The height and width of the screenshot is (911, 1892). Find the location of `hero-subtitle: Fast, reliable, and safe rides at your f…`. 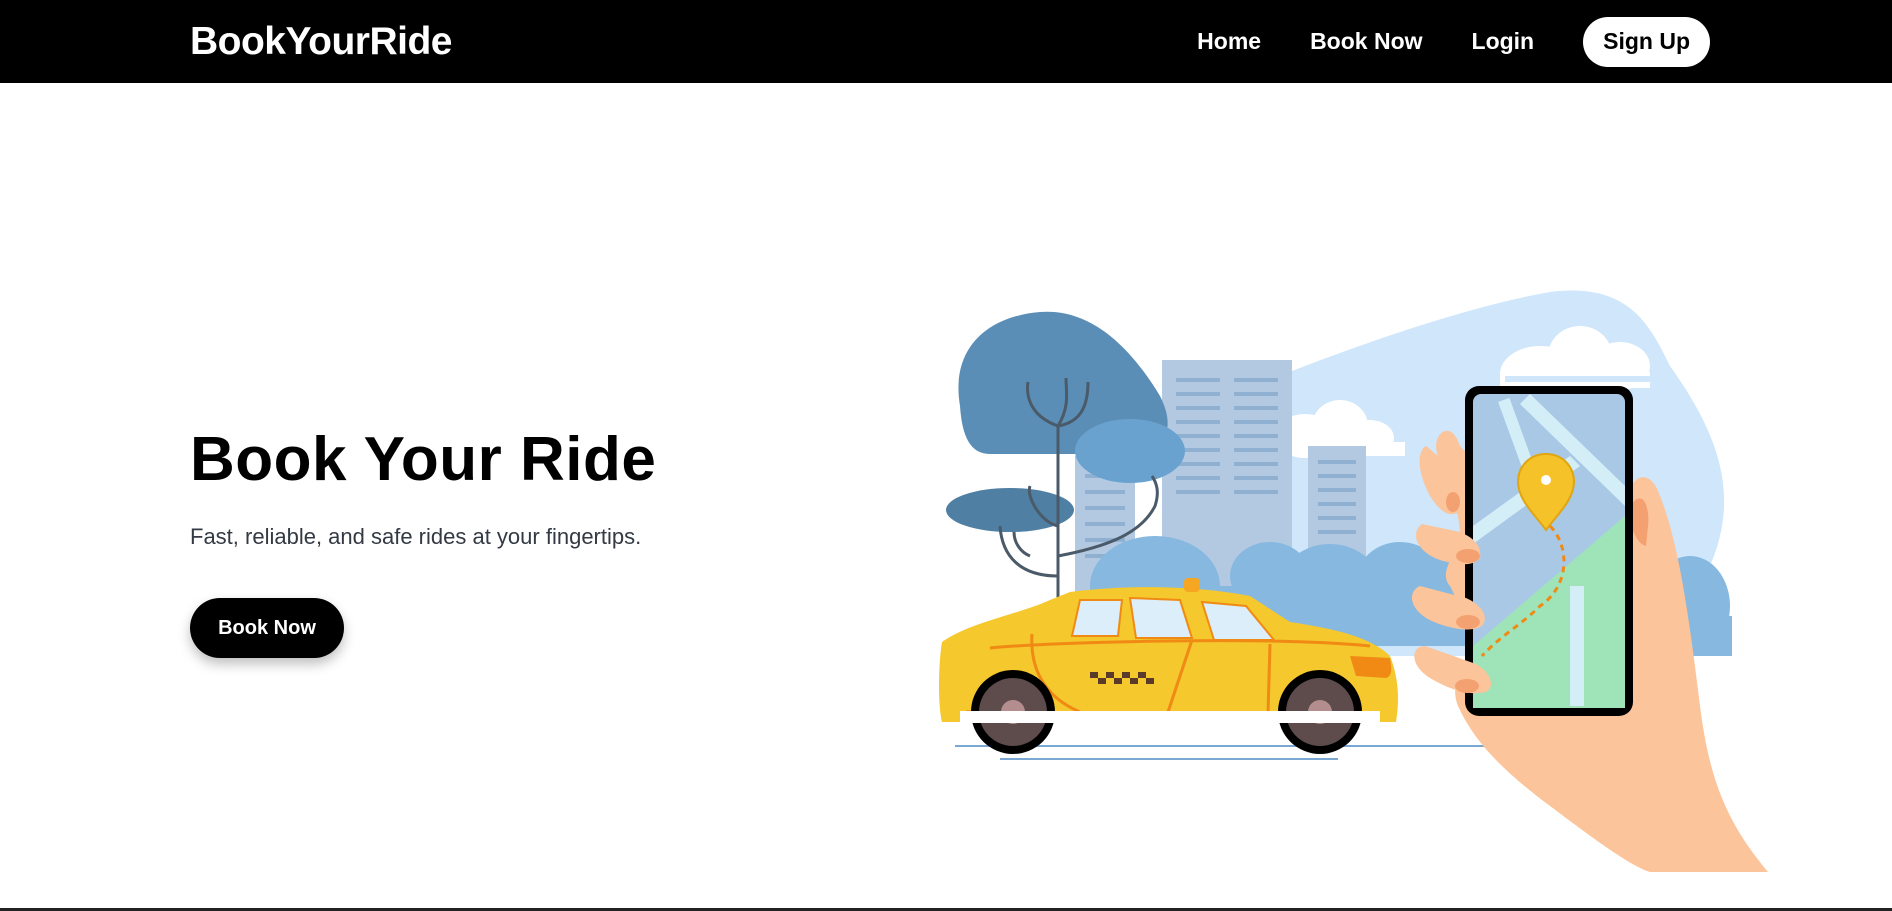

hero-subtitle: Fast, reliable, and safe rides at your f… is located at coordinates (416, 536).